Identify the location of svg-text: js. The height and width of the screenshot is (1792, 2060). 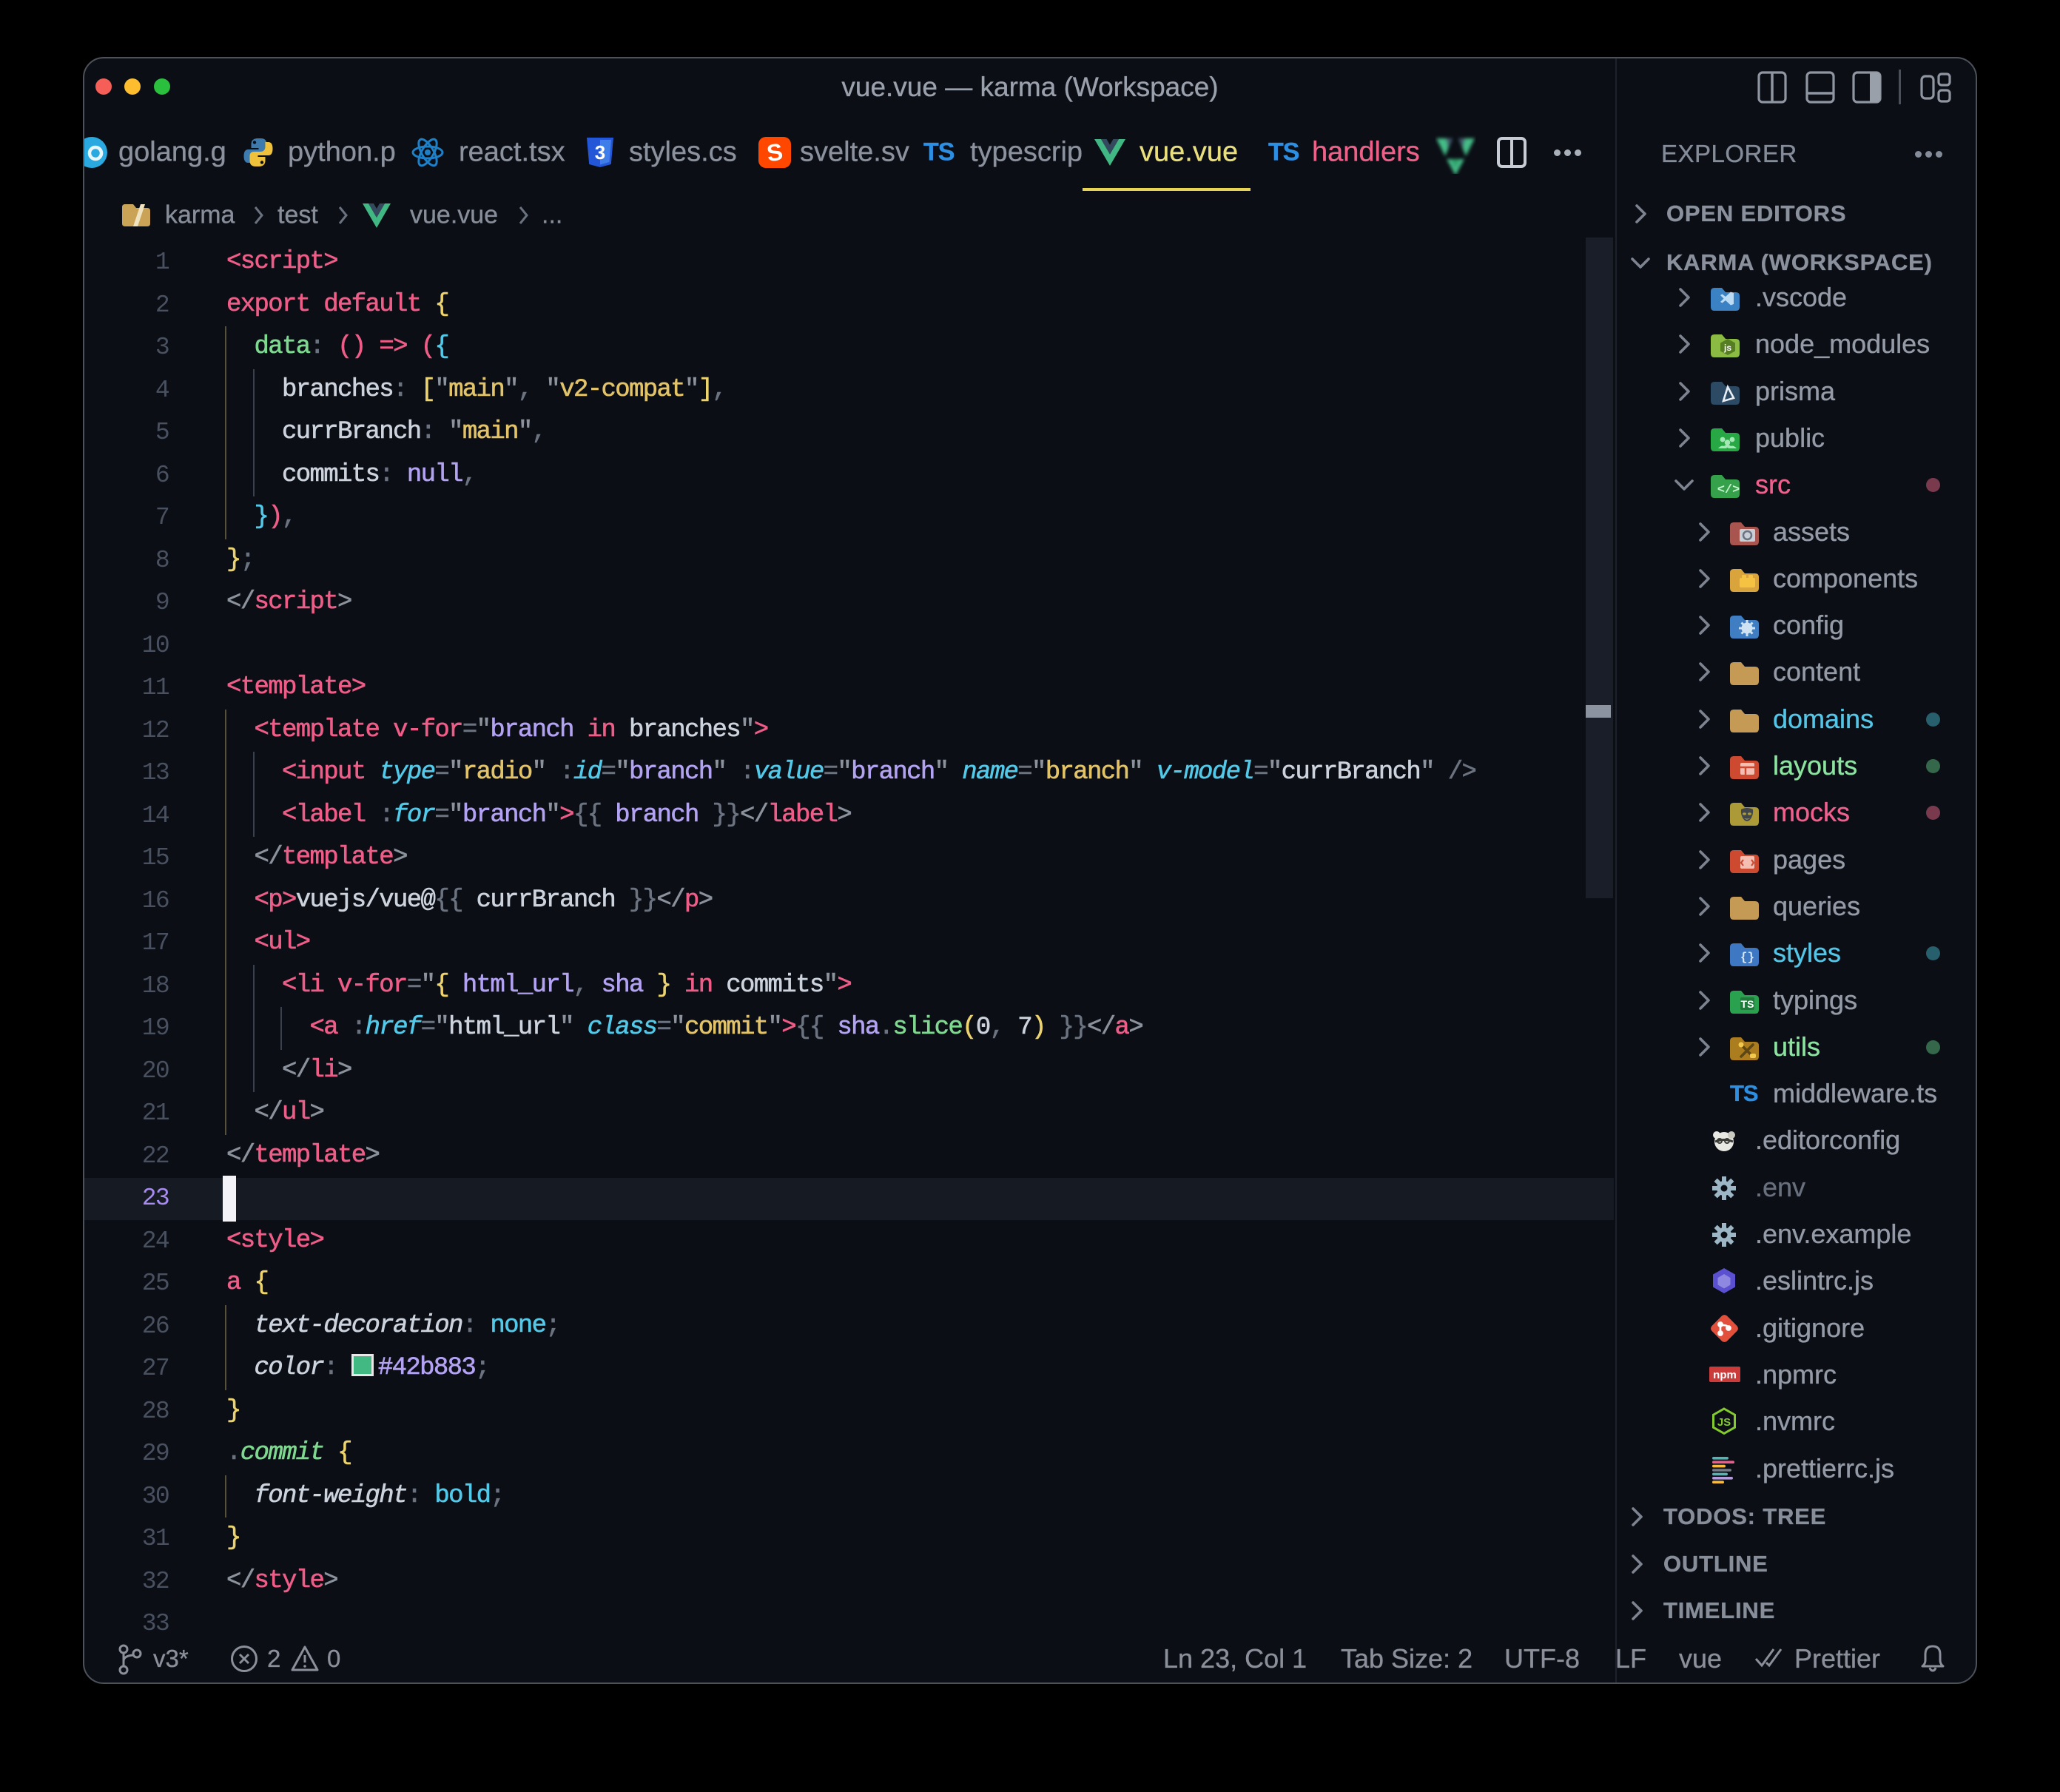
(1727, 348).